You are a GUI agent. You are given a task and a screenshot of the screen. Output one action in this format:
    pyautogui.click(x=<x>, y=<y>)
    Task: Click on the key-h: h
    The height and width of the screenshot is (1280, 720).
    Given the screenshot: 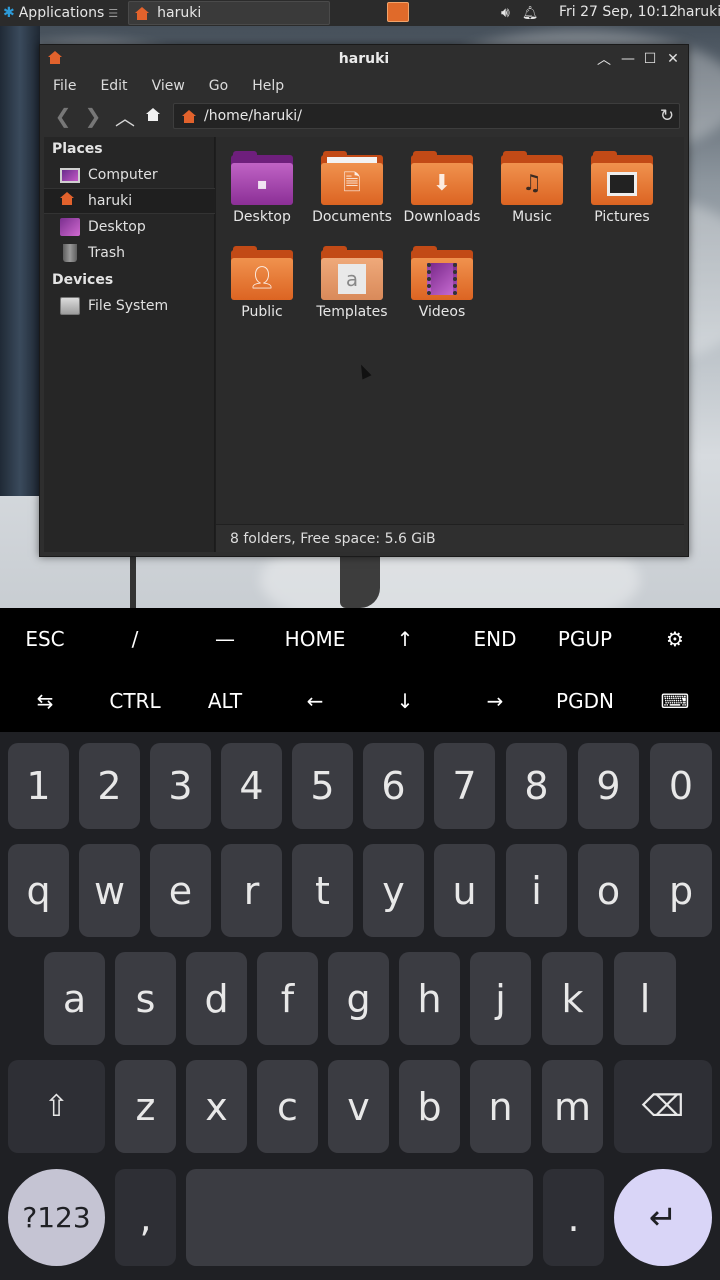 What is the action you would take?
    pyautogui.click(x=429, y=998)
    